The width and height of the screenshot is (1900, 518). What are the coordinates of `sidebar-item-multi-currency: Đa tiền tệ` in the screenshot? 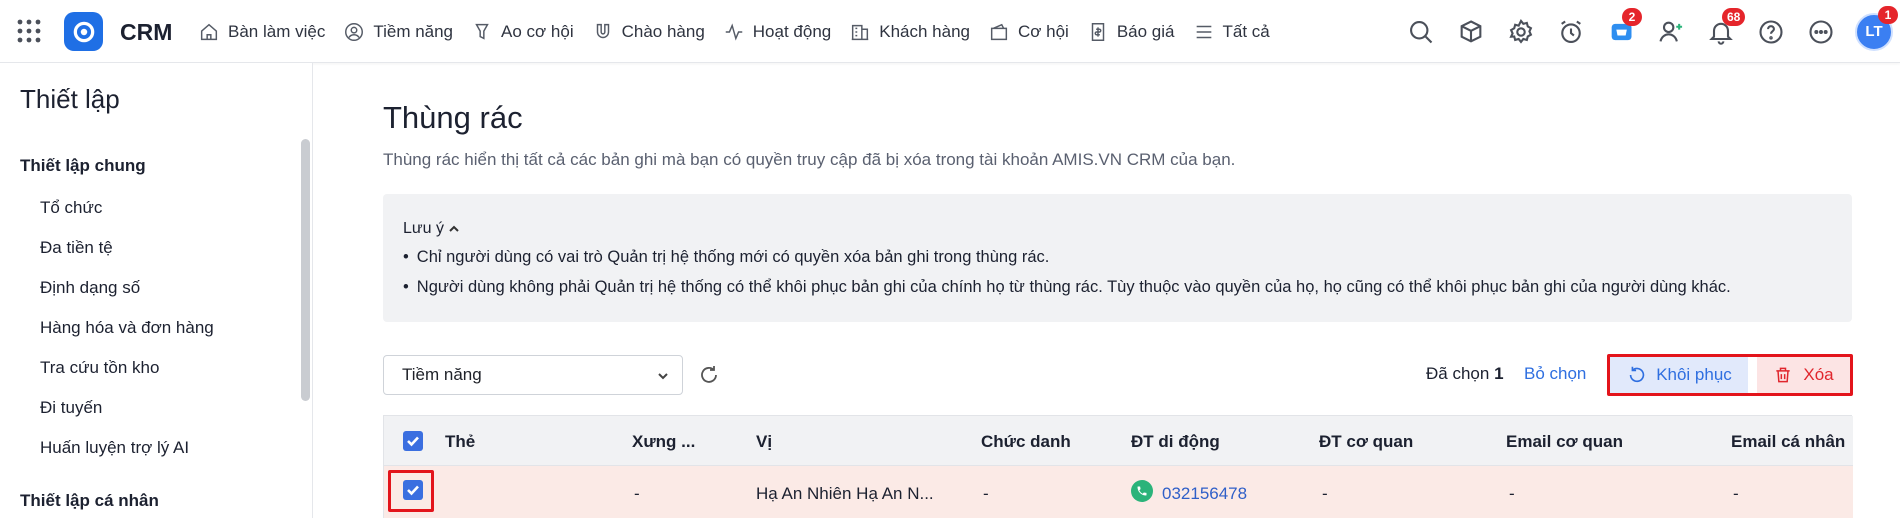 It's located at (76, 248).